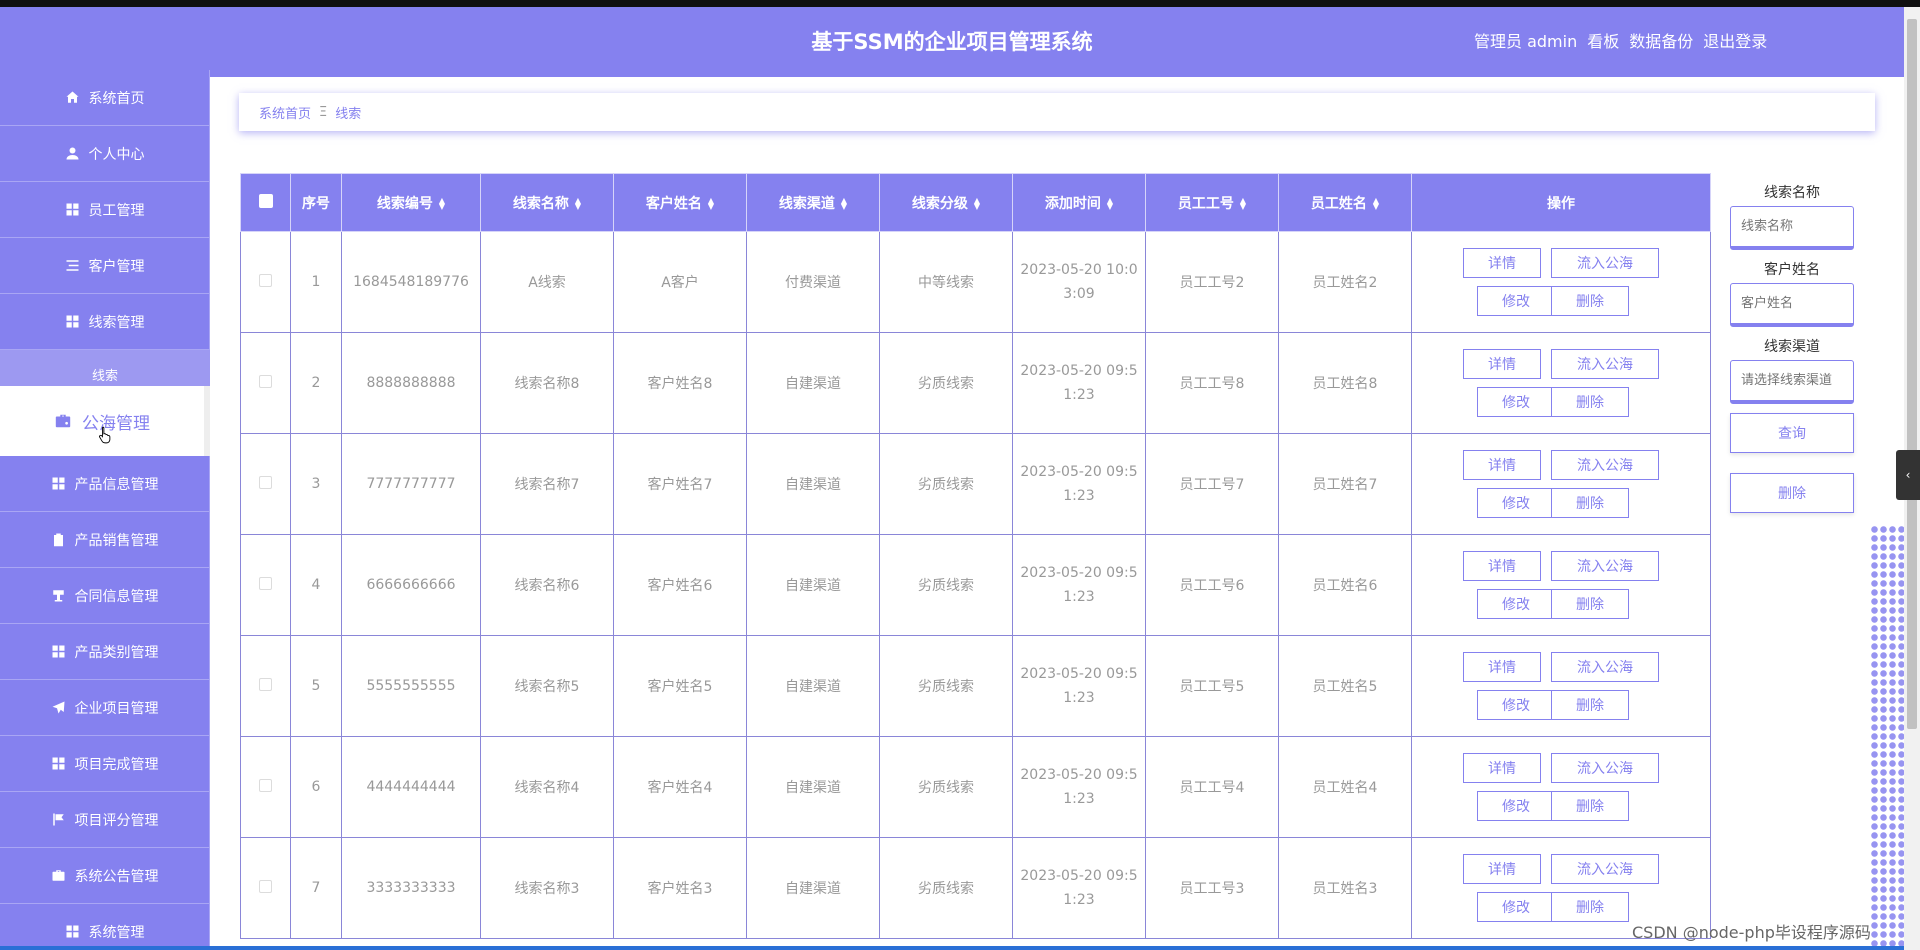  Describe the element at coordinates (59, 540) in the screenshot. I see `clipboard-icon` at that location.